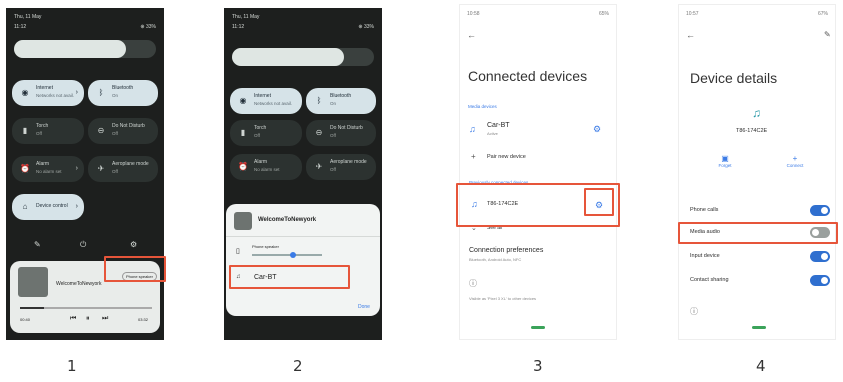  What do you see at coordinates (83, 245) in the screenshot?
I see `power-icon: ⏻` at bounding box center [83, 245].